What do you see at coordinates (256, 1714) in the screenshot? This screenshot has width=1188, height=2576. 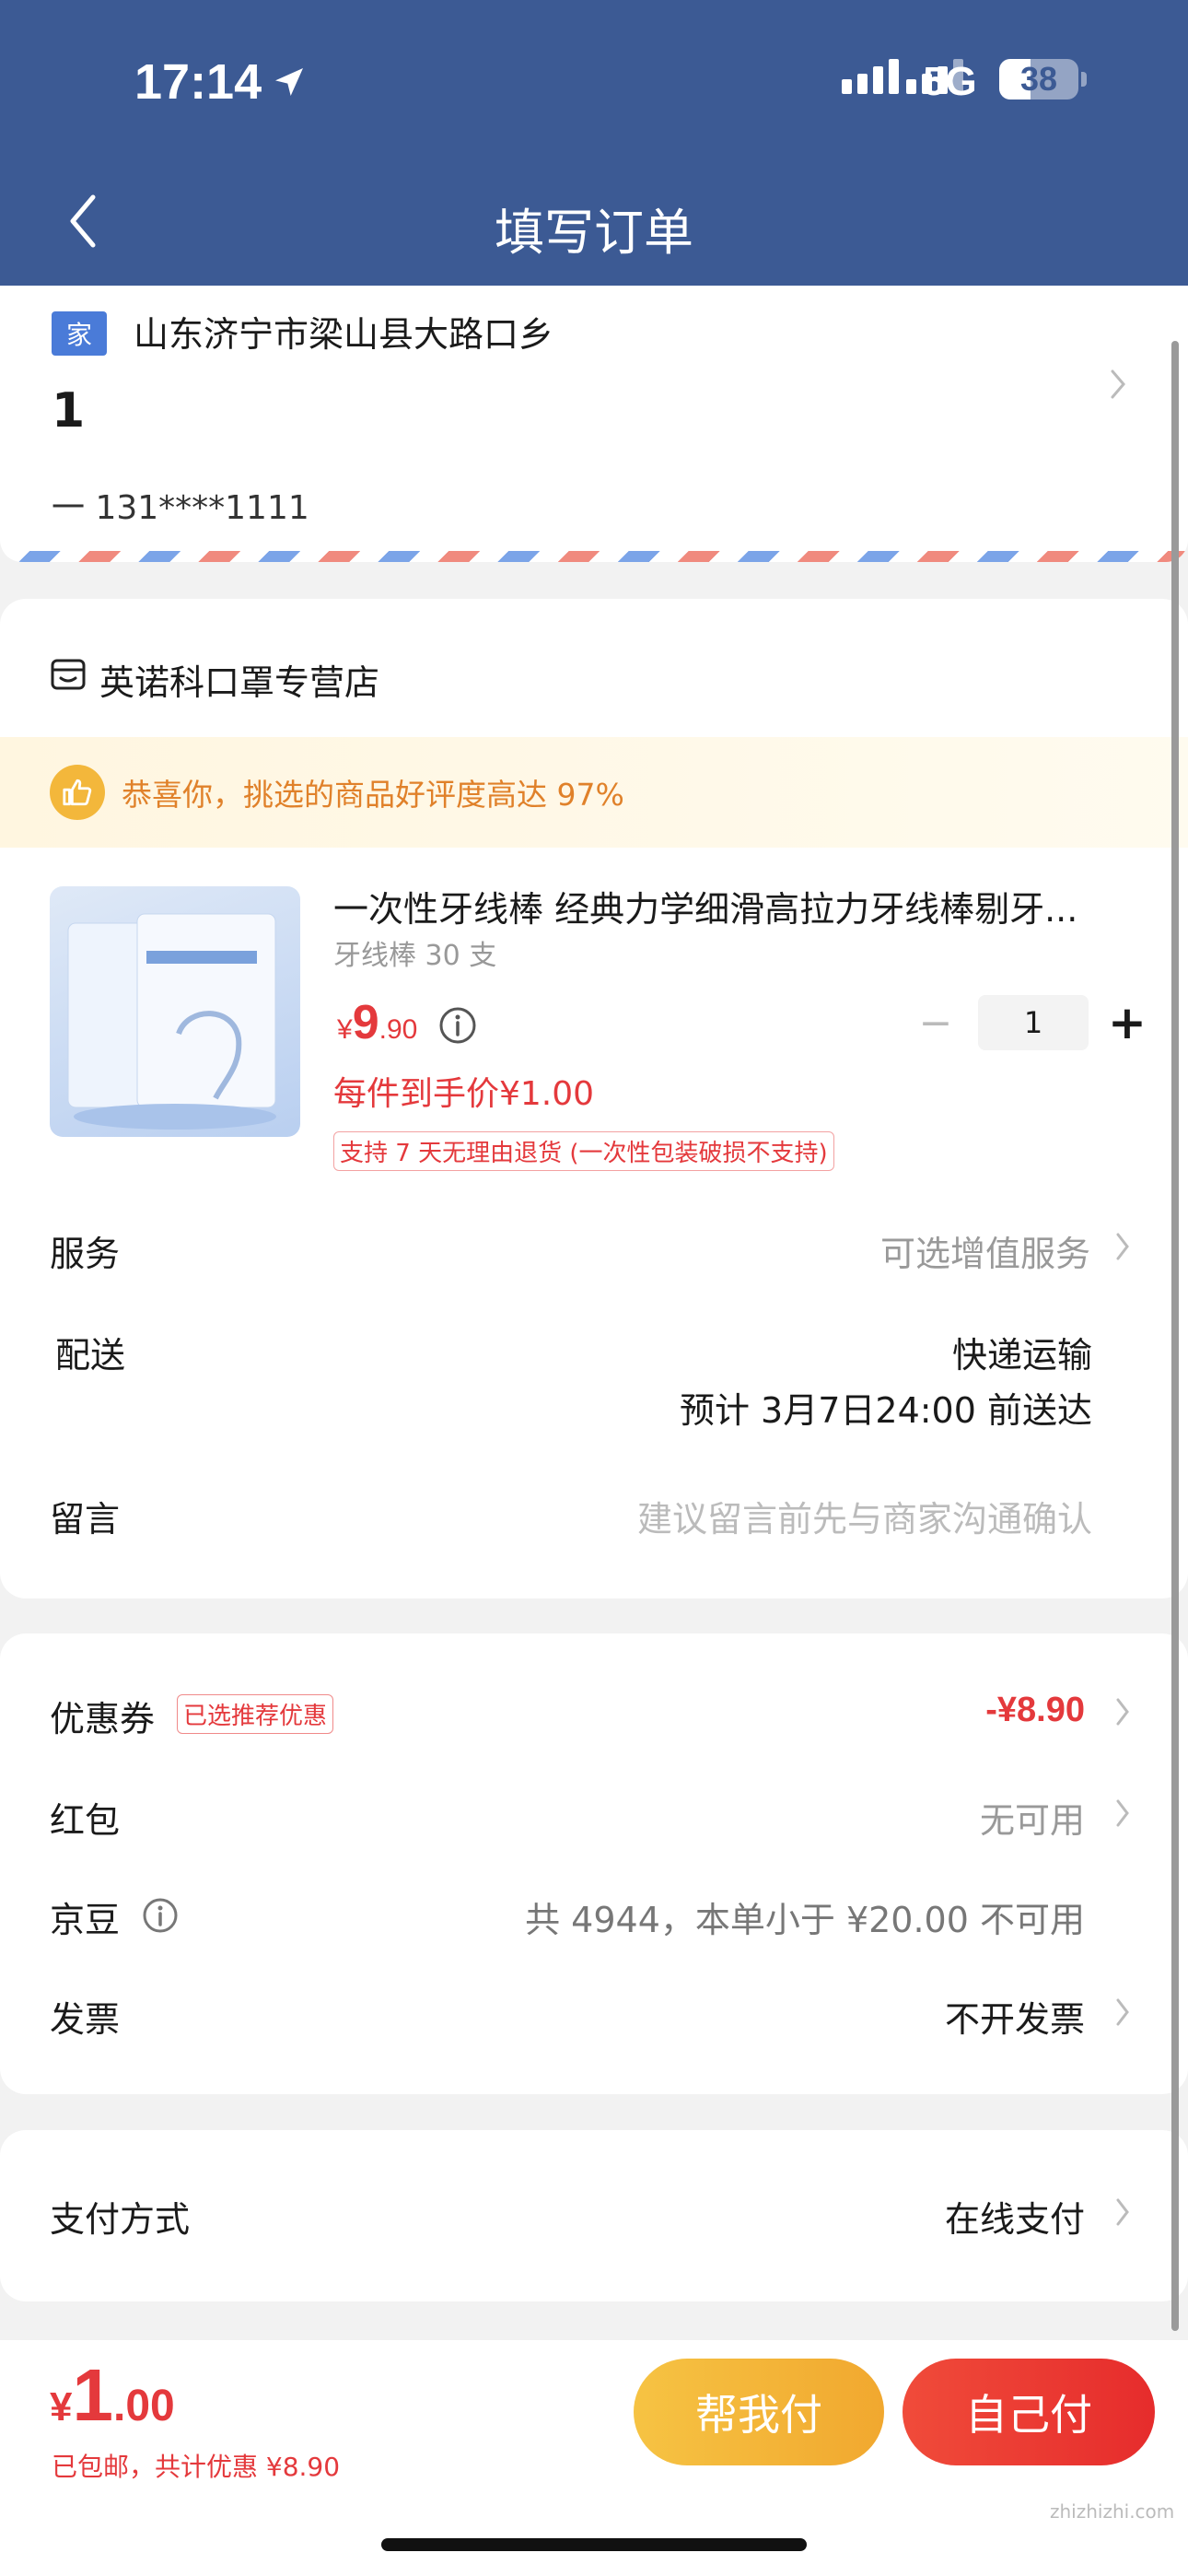 I see `coupon-tag: 已选推荐优惠` at bounding box center [256, 1714].